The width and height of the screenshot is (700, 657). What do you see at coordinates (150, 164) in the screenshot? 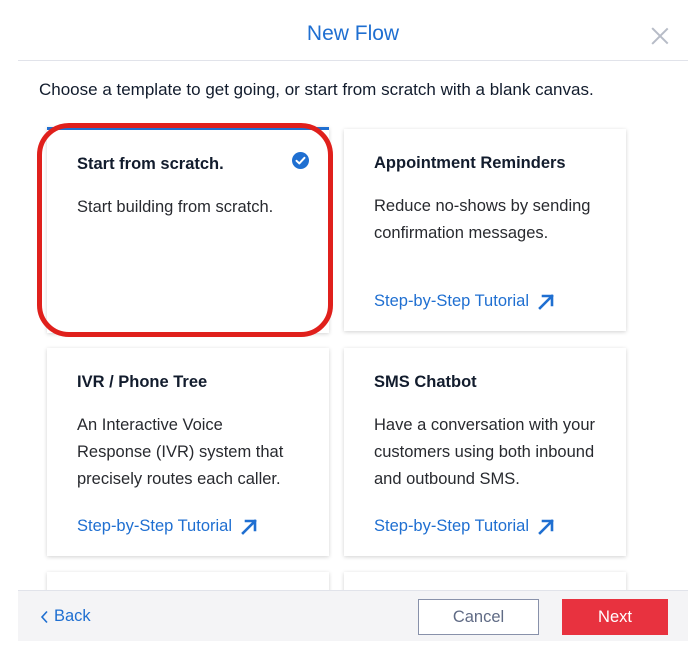
I see `template-title: Start from scratch.` at bounding box center [150, 164].